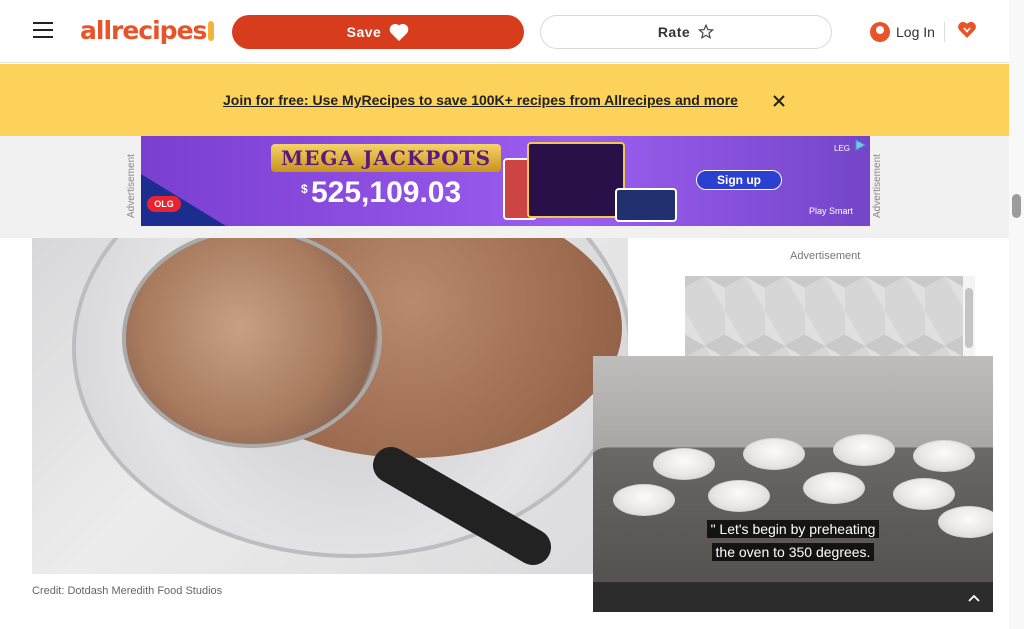 This screenshot has height=629, width=1024. I want to click on close-icon, so click(779, 101).